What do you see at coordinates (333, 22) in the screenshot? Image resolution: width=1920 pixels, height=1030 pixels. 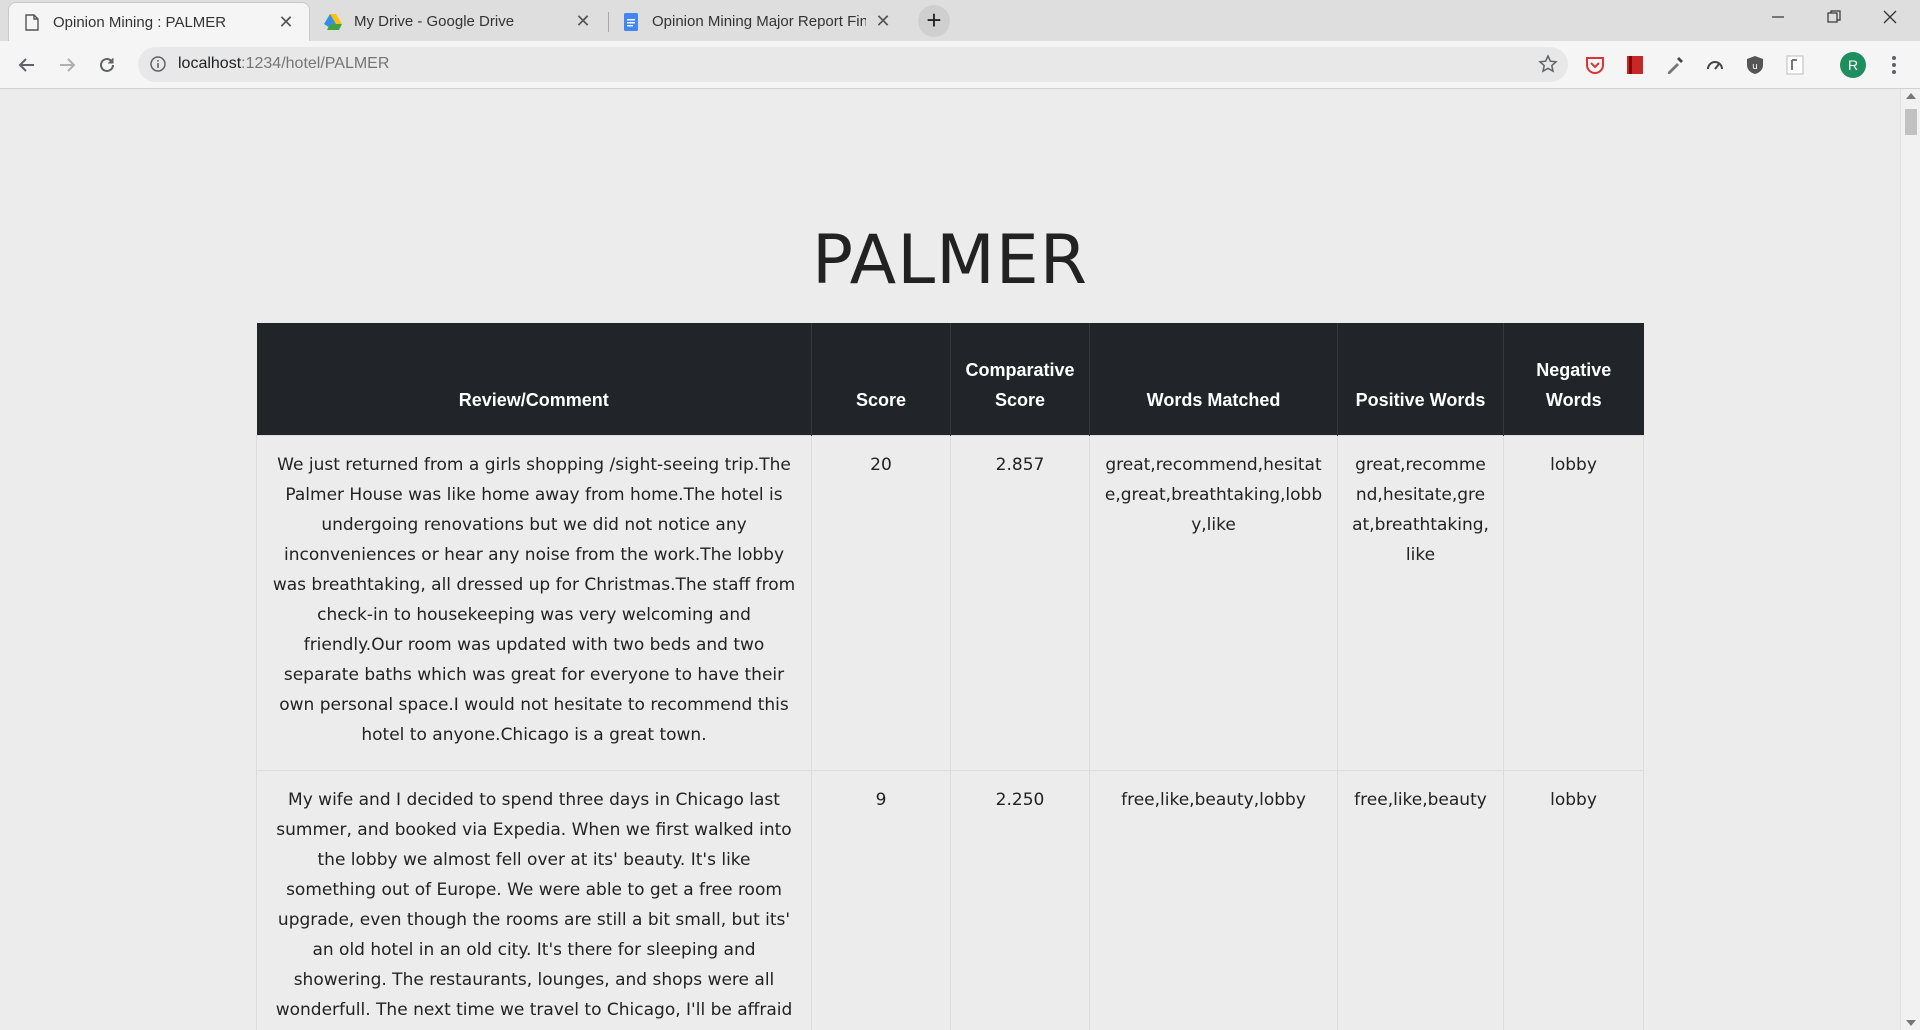 I see `google-drive-icon` at bounding box center [333, 22].